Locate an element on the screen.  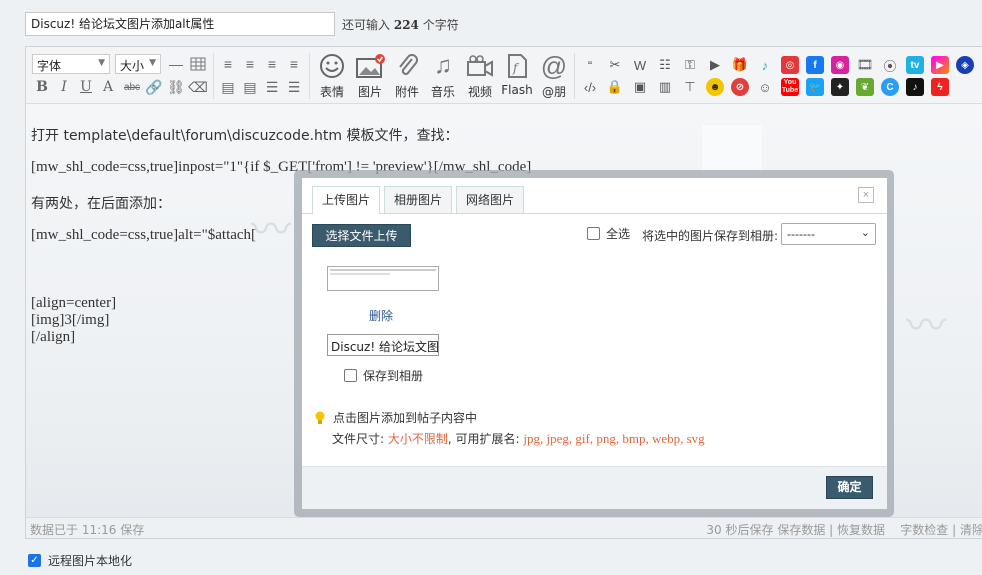
font-size-select: 大小 ▼ is located at coordinates (138, 64).